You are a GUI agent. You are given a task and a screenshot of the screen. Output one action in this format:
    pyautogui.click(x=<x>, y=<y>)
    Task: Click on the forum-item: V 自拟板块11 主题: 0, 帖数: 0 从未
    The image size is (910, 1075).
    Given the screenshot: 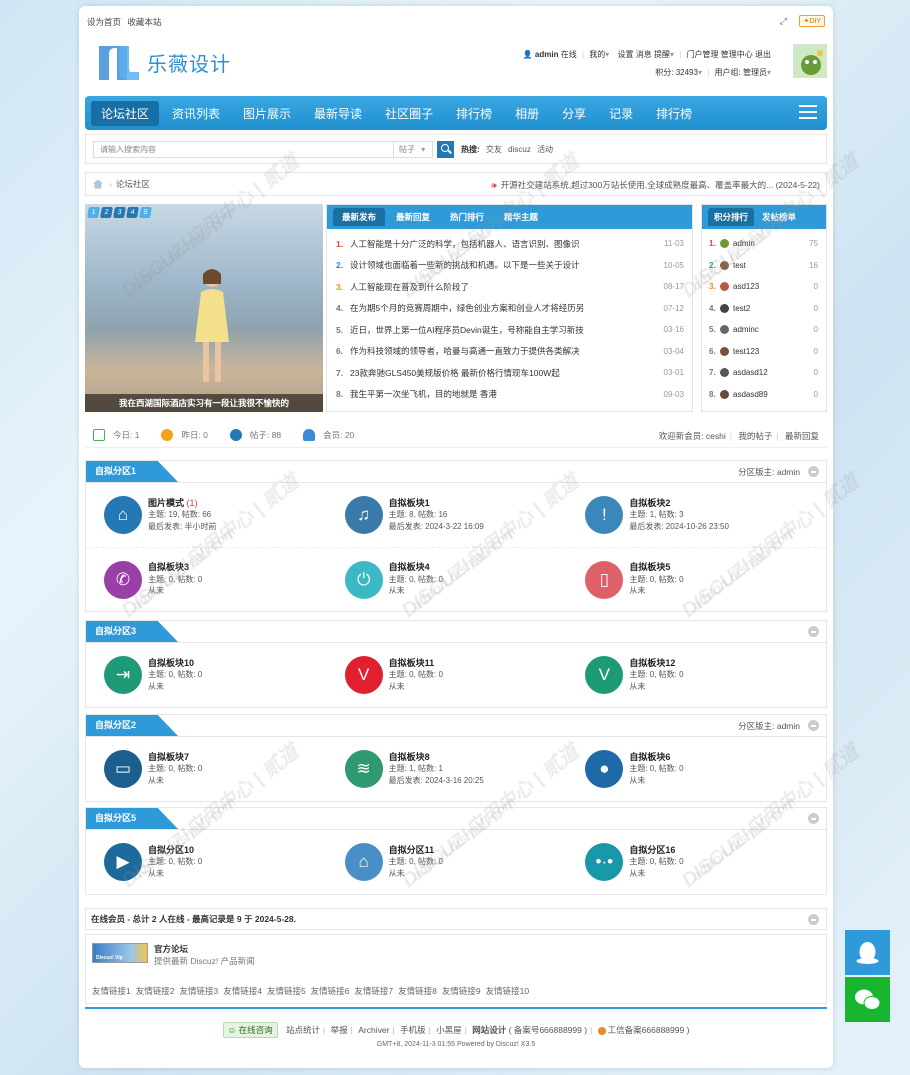 What is the action you would take?
    pyautogui.click(x=465, y=675)
    